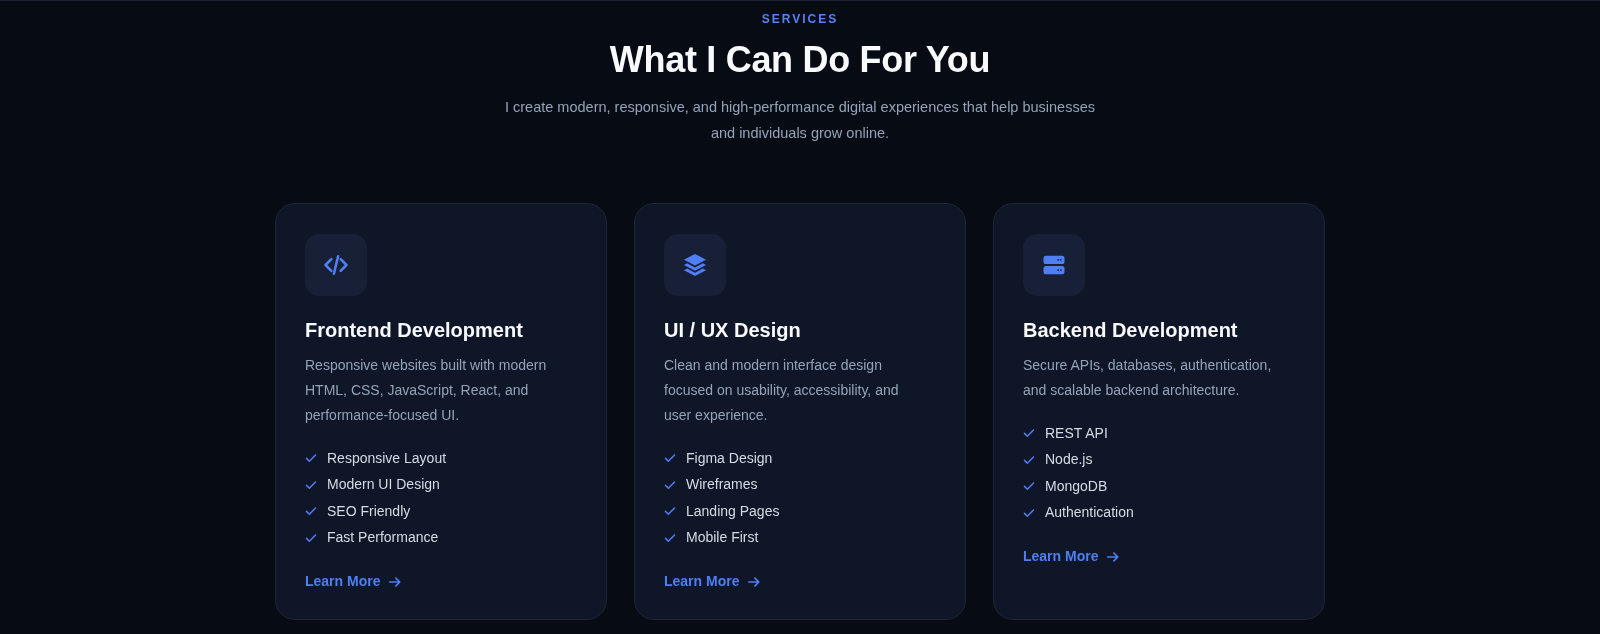  I want to click on feature-label: Wireframes, so click(722, 485).